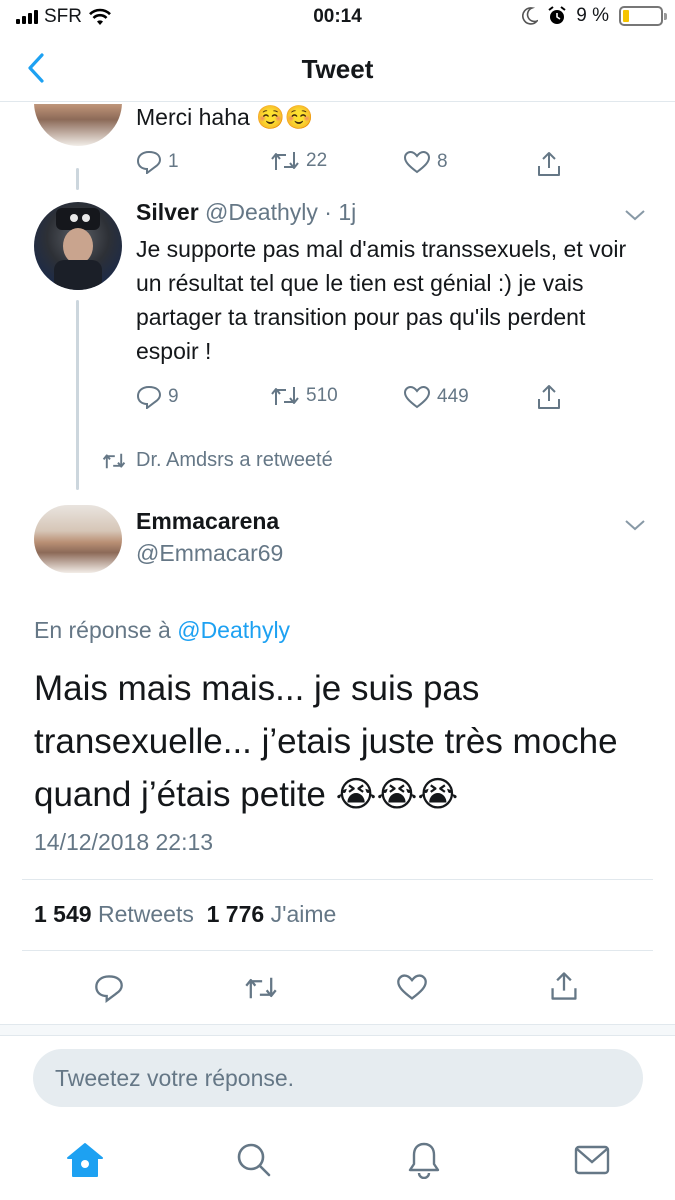 This screenshot has width=675, height=1200. Describe the element at coordinates (102, 630) in the screenshot. I see `reply-prefix: En réponse à` at that location.